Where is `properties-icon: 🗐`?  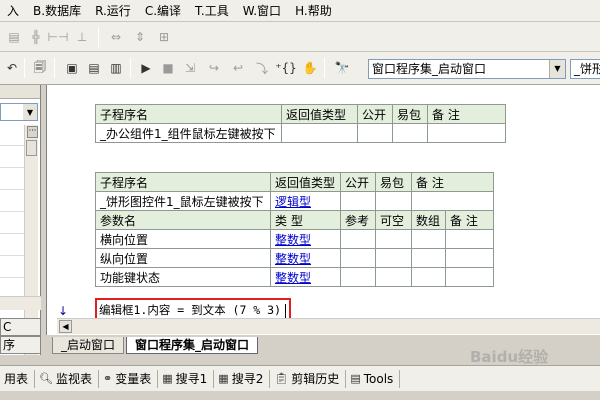
properties-icon: 🗐 is located at coordinates (40, 68).